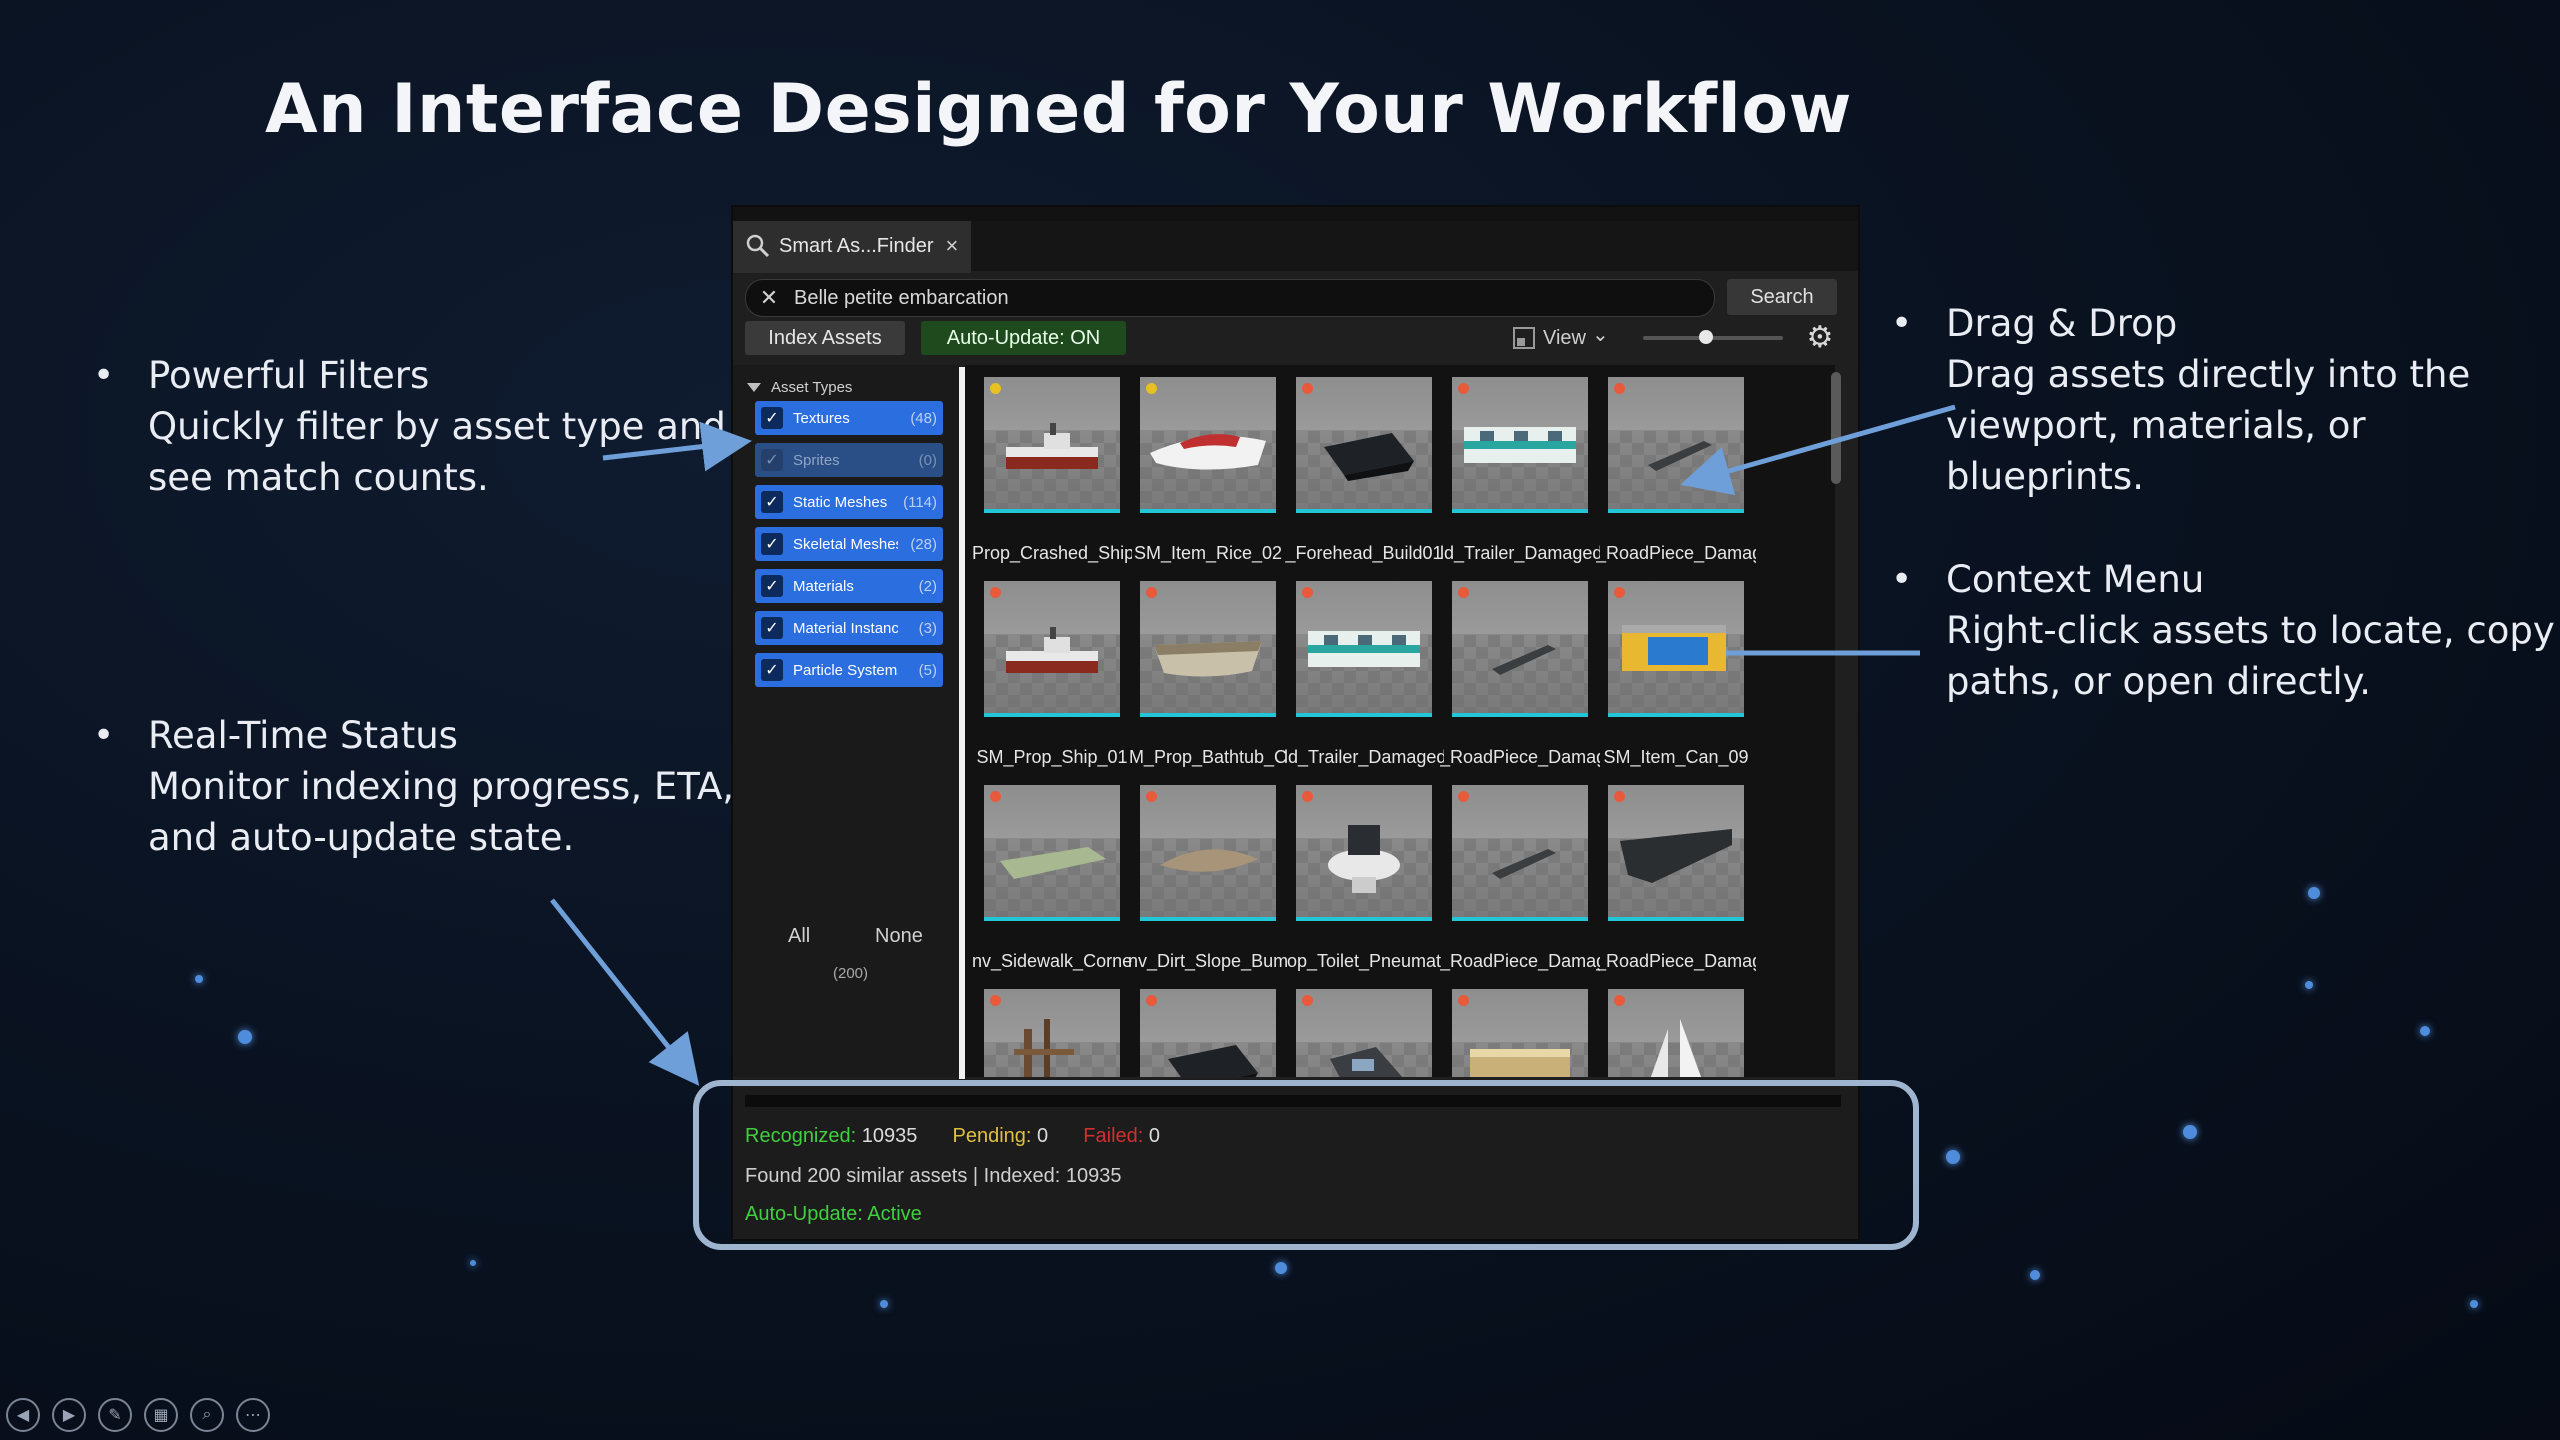 This screenshot has width=2560, height=1440. I want to click on filter-checkbox: ✓ Skeletal Meshes (28), so click(849, 544).